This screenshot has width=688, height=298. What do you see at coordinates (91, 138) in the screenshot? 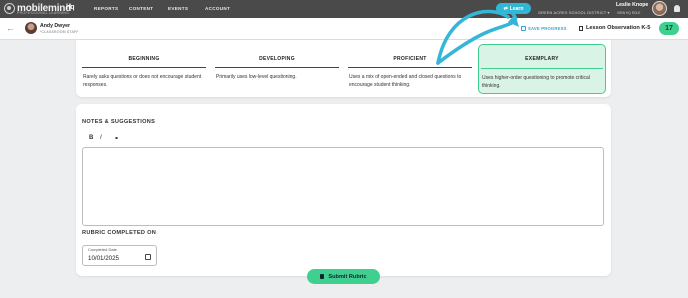
I see `bold-button: B` at bounding box center [91, 138].